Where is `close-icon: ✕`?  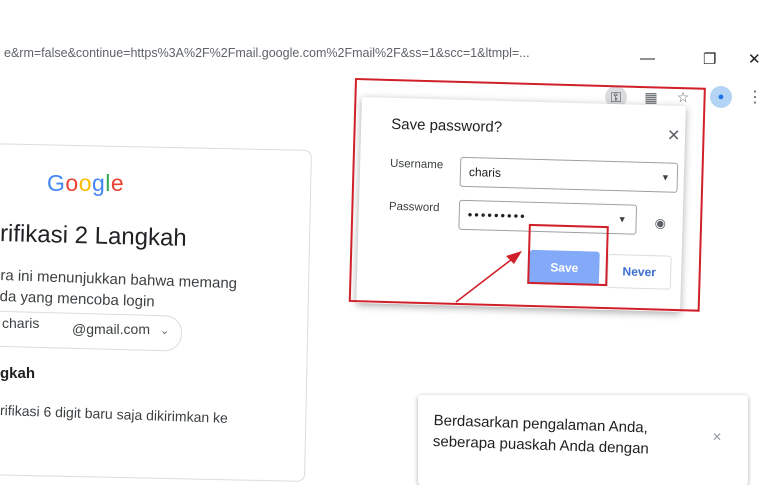
close-icon: ✕ is located at coordinates (754, 59).